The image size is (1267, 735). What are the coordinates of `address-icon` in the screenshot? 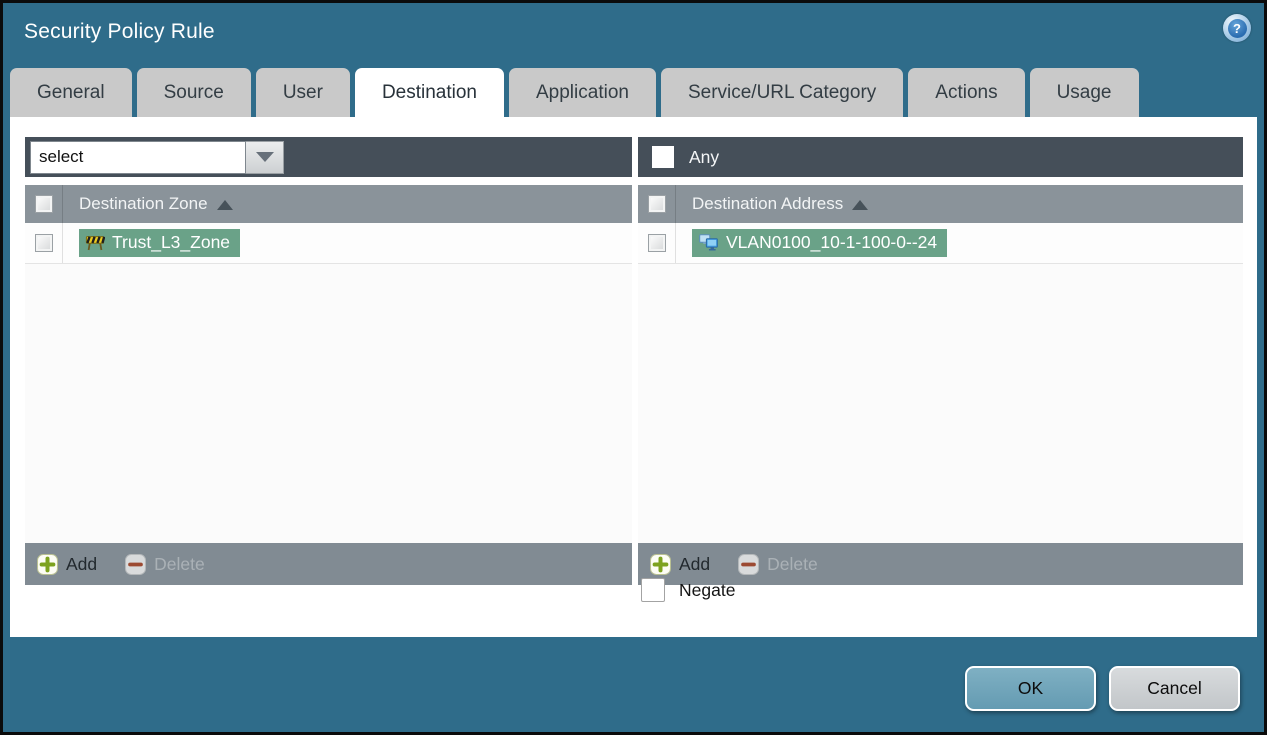 It's located at (708, 242).